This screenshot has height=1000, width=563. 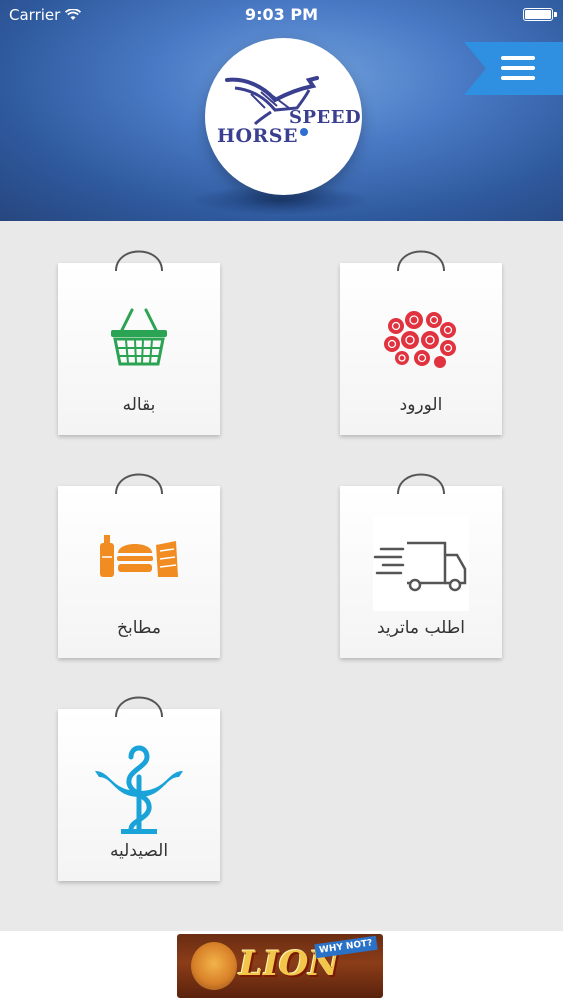 What do you see at coordinates (421, 339) in the screenshot?
I see `flowers-icon` at bounding box center [421, 339].